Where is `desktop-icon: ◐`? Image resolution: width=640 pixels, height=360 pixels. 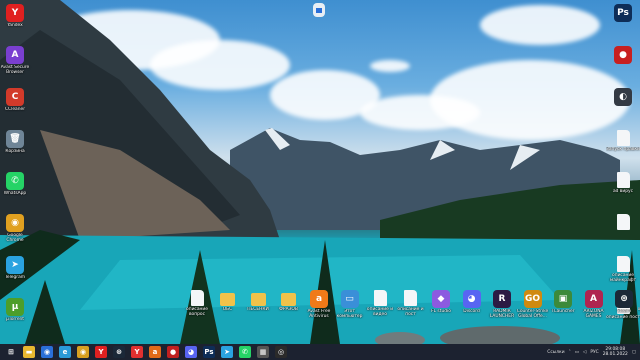
desktop-icon: ◐ is located at coordinates (623, 97).